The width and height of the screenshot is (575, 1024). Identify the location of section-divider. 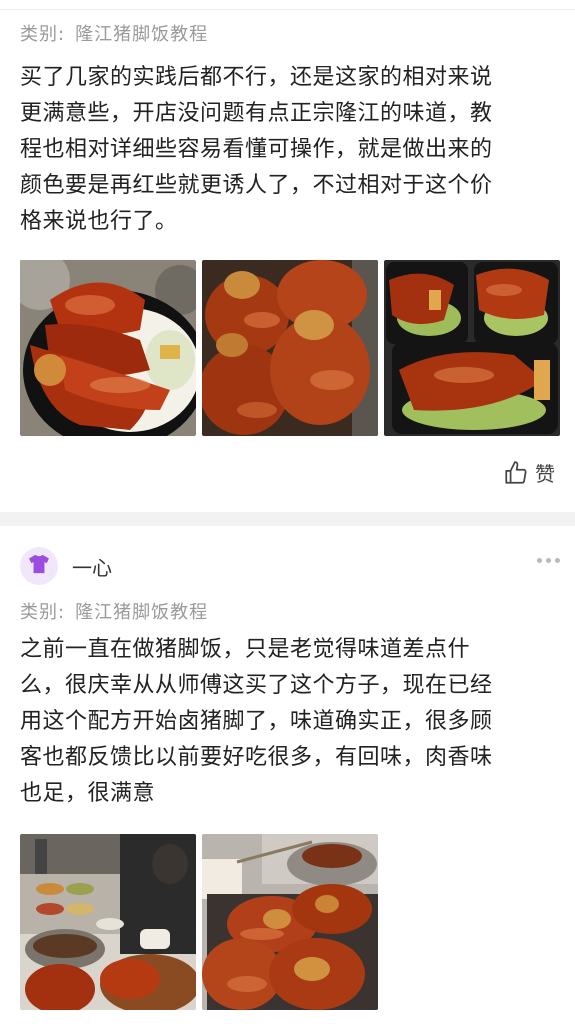
(287, 519).